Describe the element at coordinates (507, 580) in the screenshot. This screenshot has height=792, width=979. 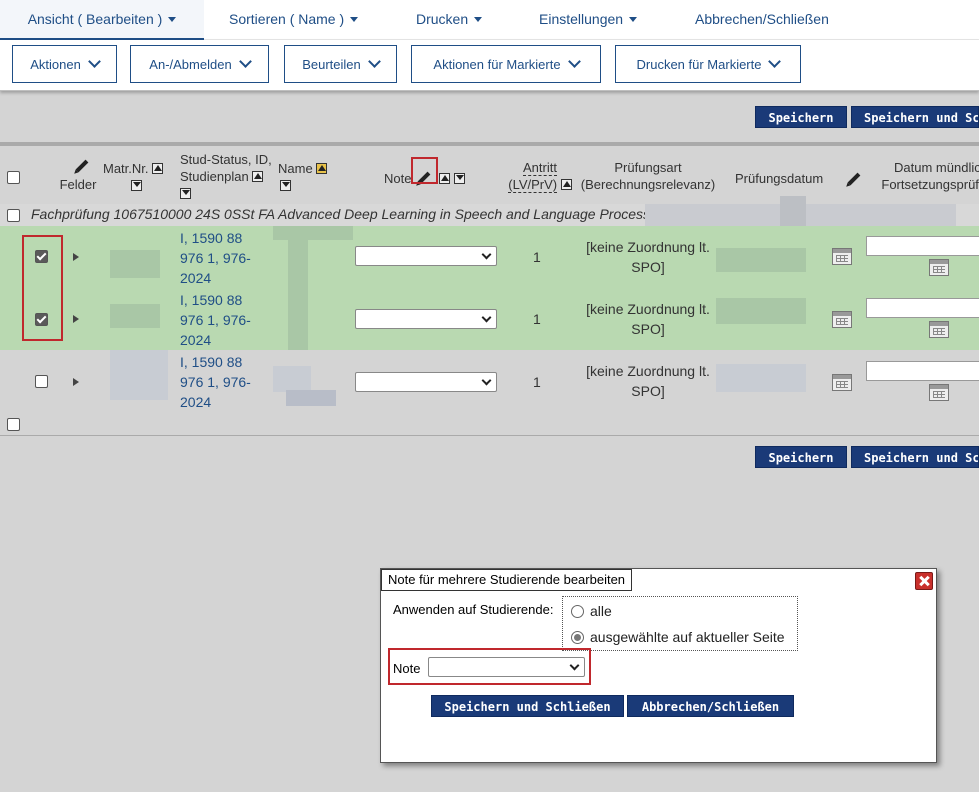
I see `dialog-title: Note für mehrere Studierende bearbeiten` at that location.